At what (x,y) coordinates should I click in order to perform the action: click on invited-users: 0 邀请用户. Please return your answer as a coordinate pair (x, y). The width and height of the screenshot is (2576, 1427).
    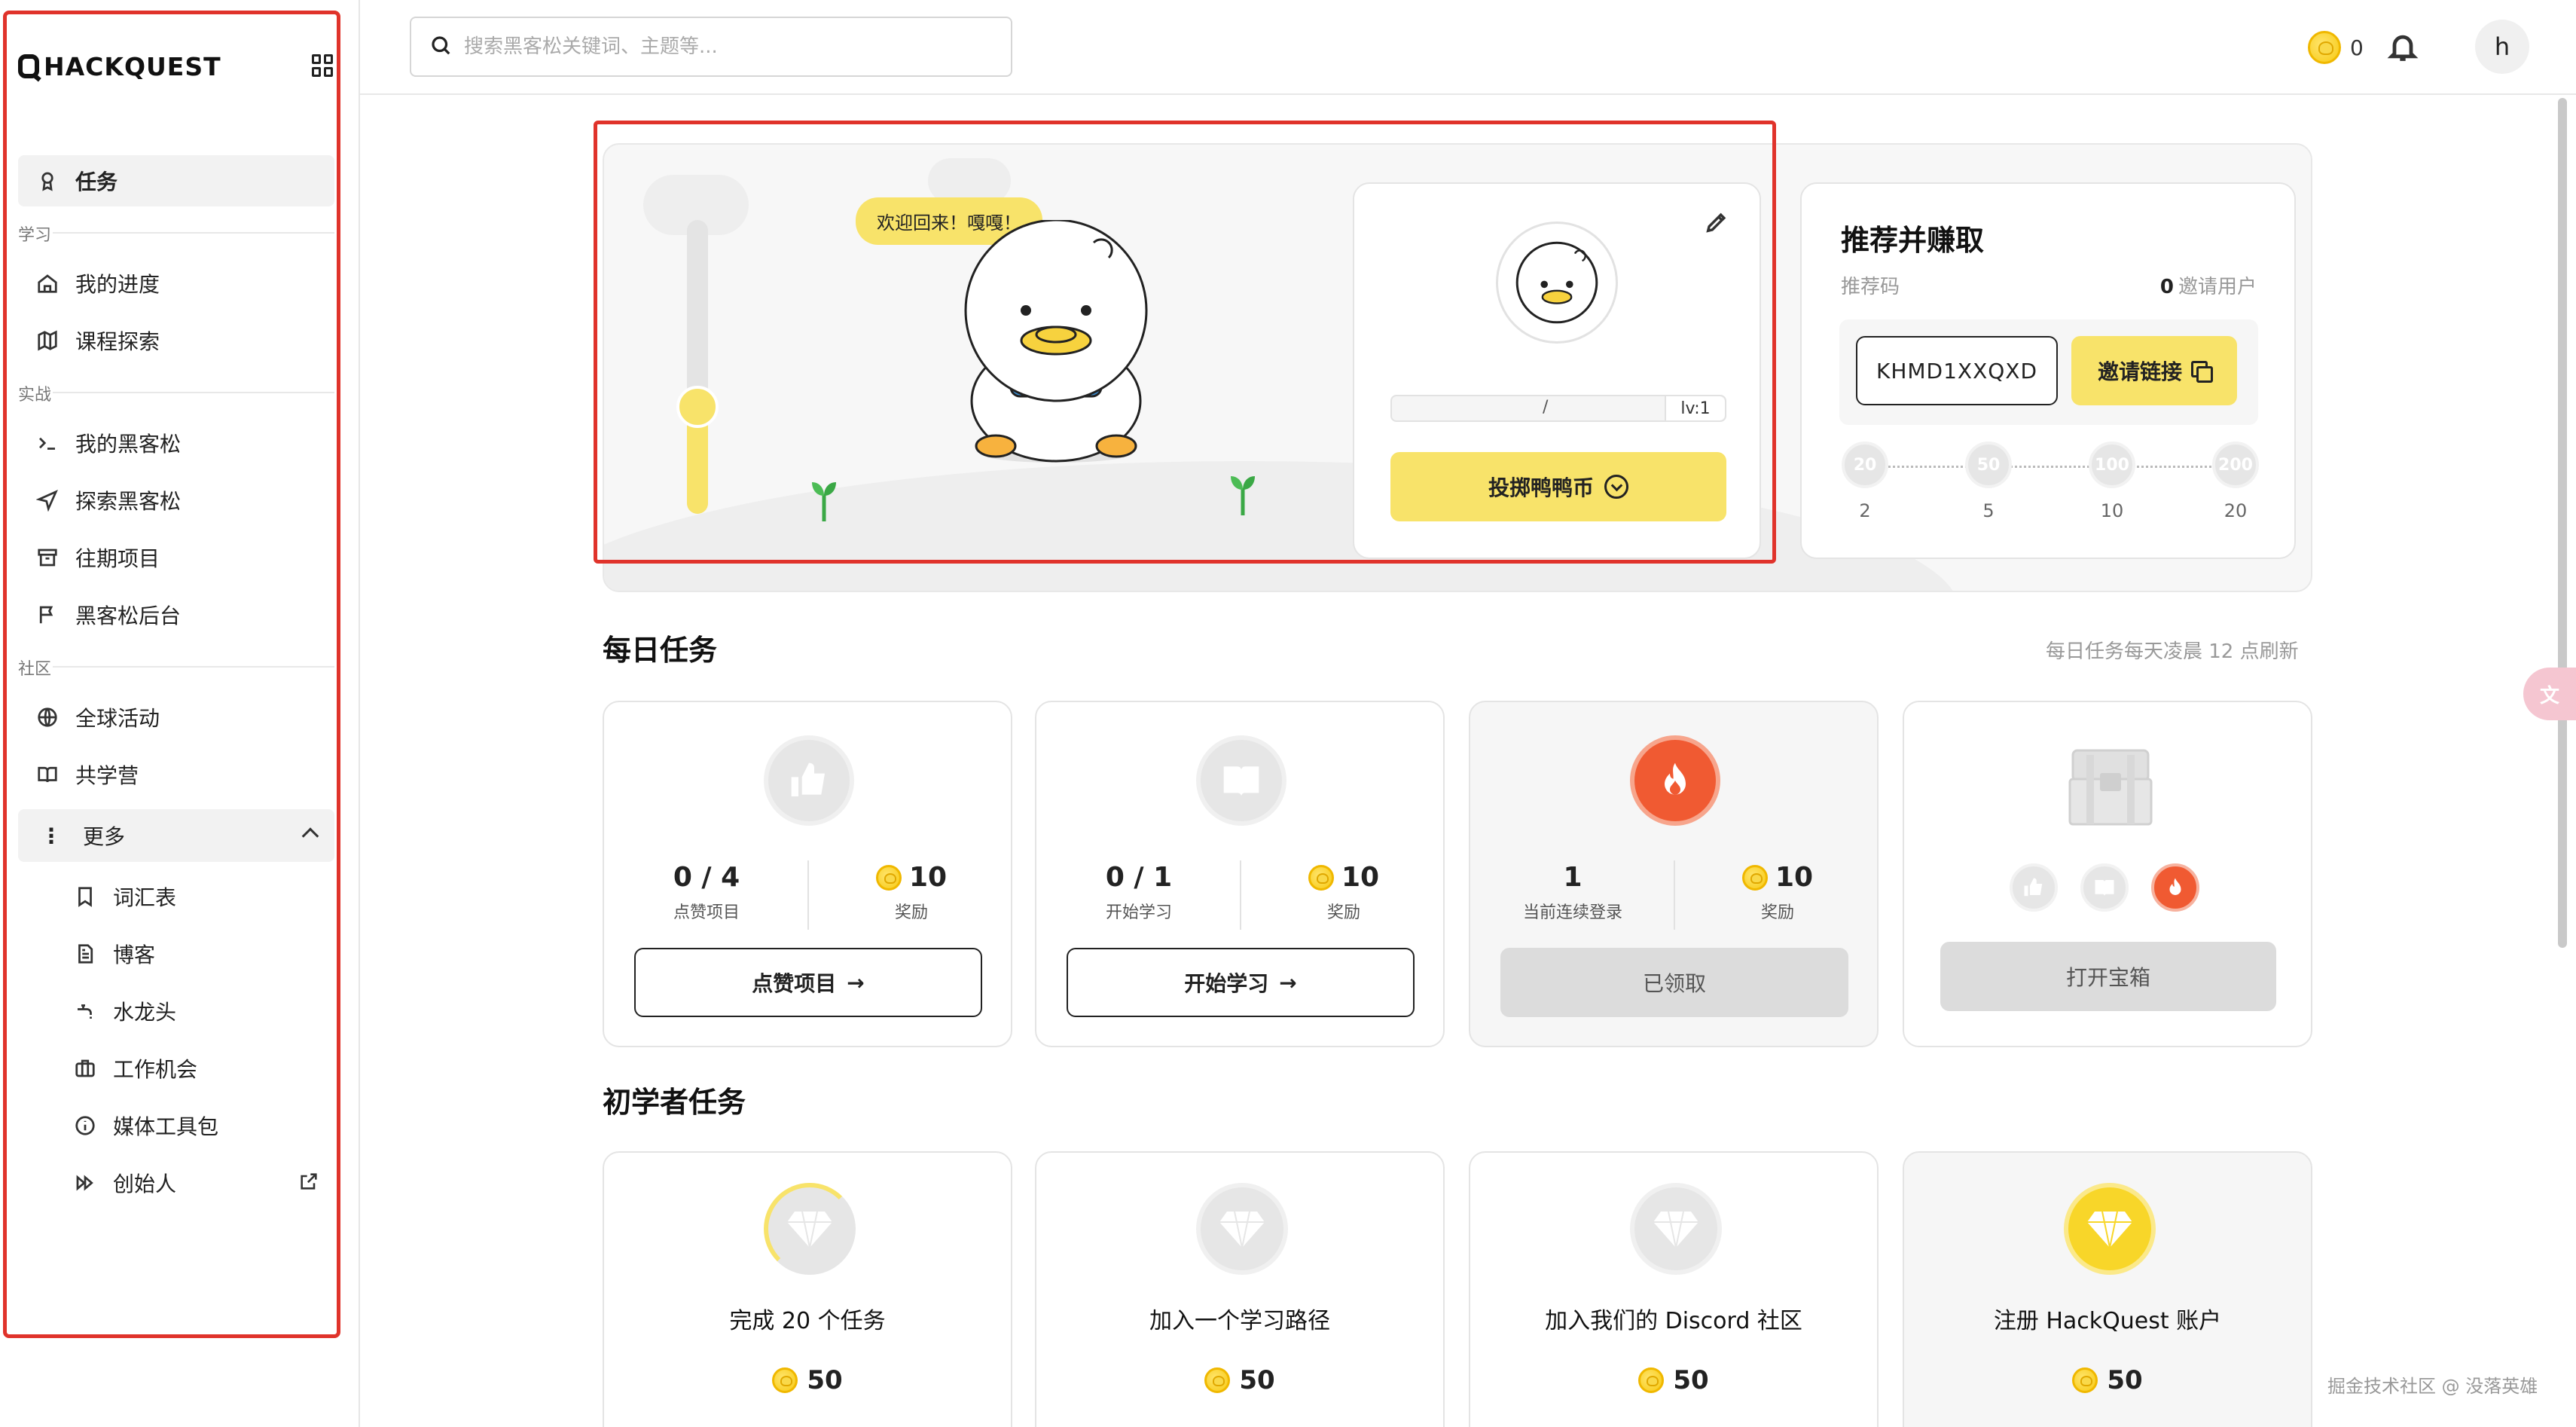
    Looking at the image, I should click on (2209, 285).